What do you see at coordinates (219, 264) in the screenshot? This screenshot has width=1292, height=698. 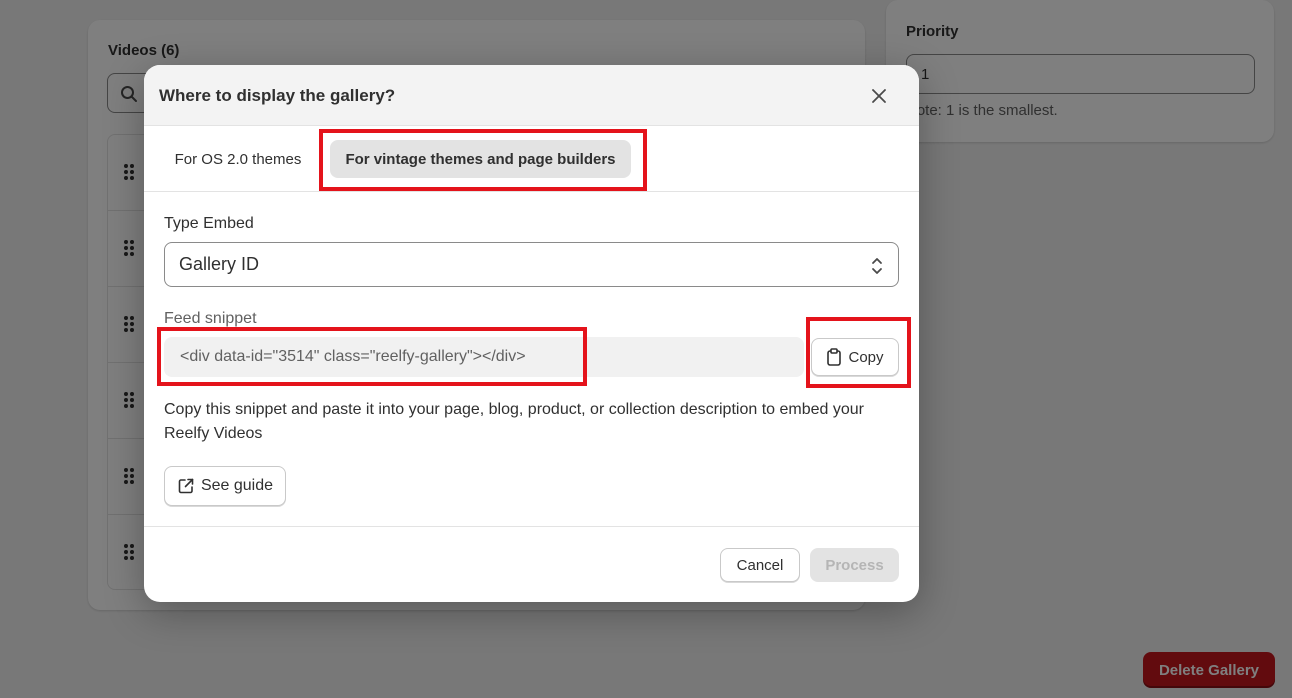 I see `type-embed-value: Gallery ID` at bounding box center [219, 264].